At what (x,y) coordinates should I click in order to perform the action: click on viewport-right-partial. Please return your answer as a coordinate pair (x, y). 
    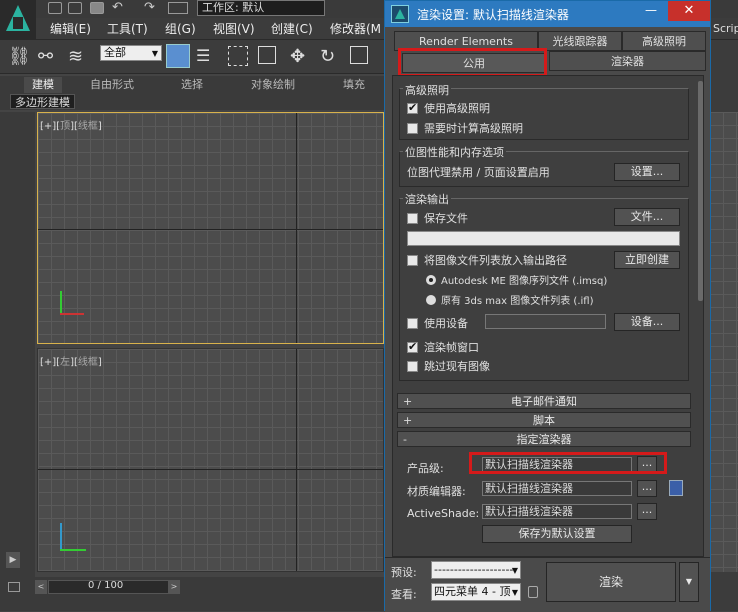
    Looking at the image, I should click on (724, 342).